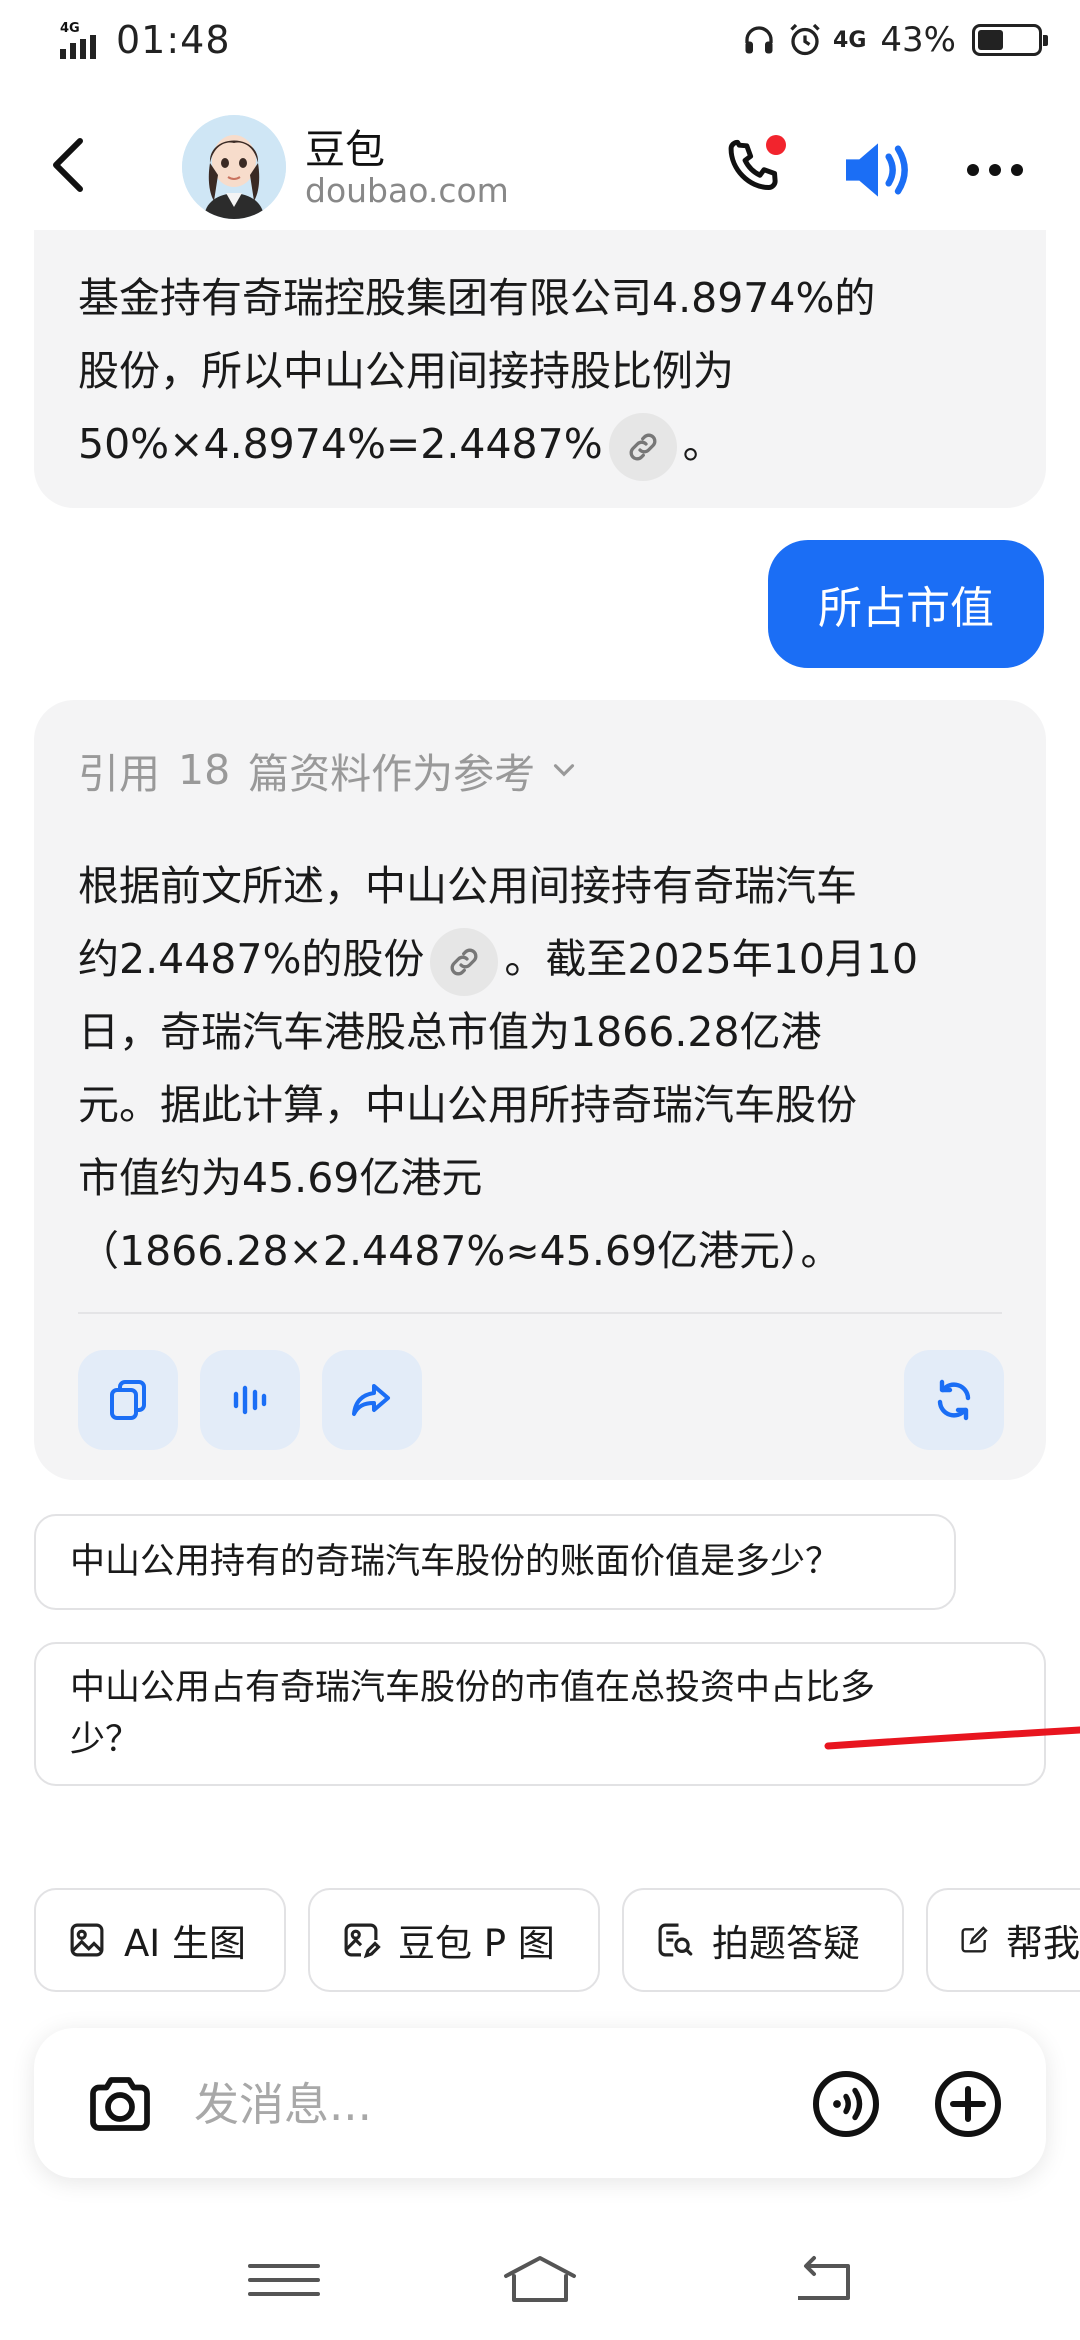  I want to click on tool-label: 拍题答疑, so click(786, 1943).